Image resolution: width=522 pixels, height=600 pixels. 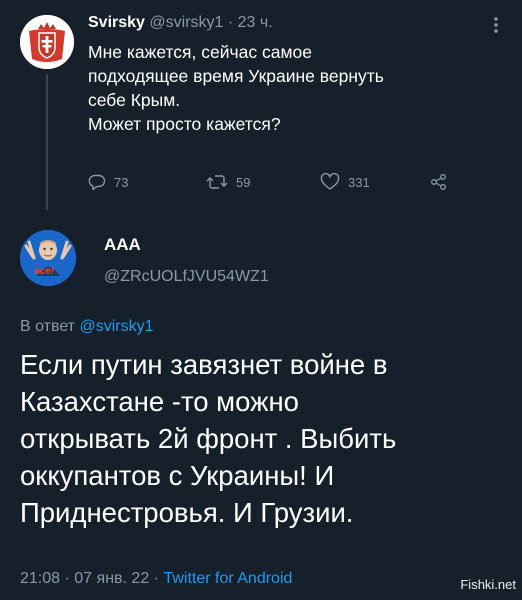 What do you see at coordinates (186, 277) in the screenshot?
I see `reply-author-handle: @ZRcUOLfJVU54WZ1` at bounding box center [186, 277].